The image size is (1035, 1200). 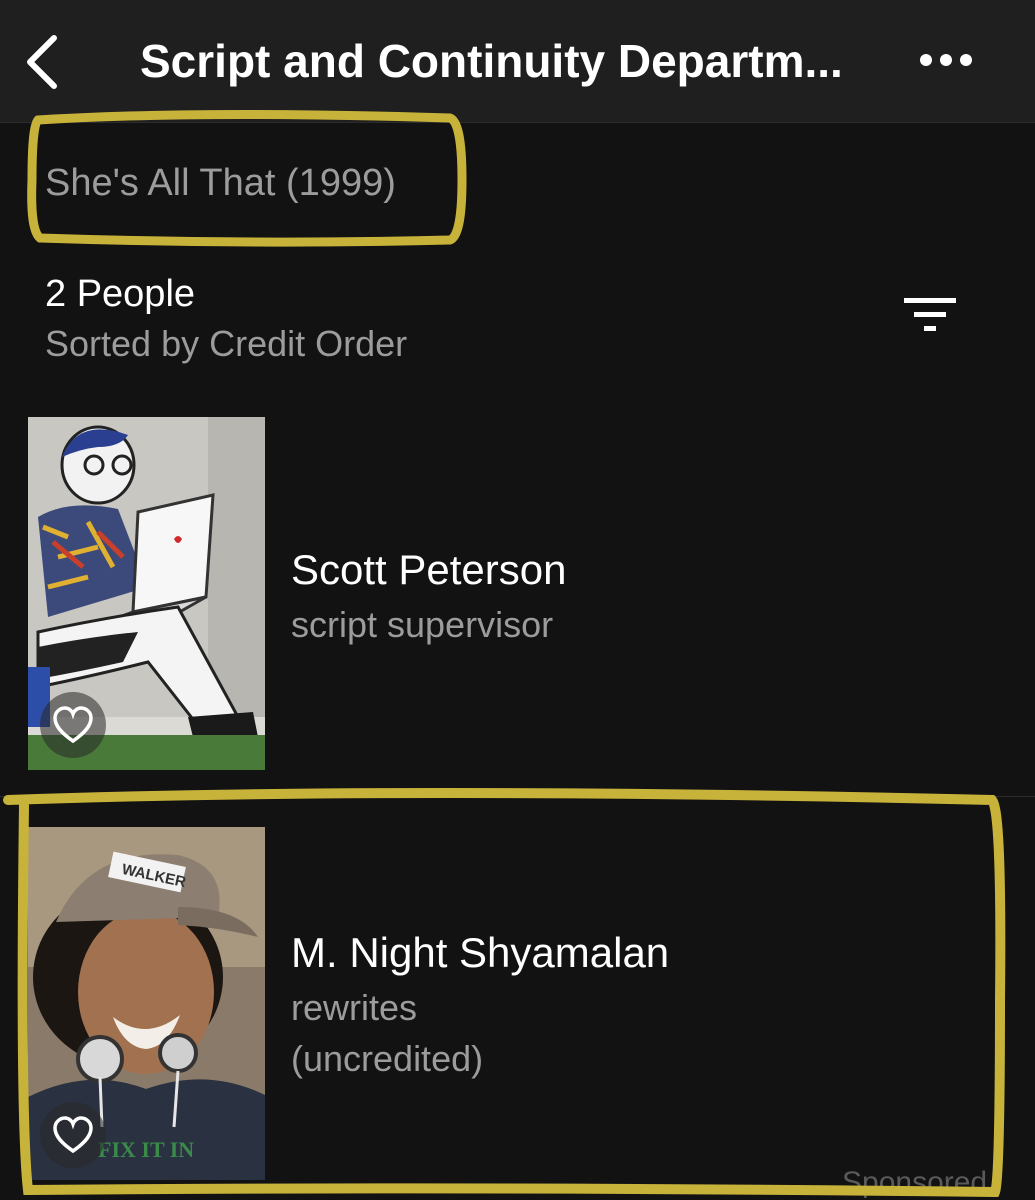 What do you see at coordinates (146, 593) in the screenshot?
I see `person-photo` at bounding box center [146, 593].